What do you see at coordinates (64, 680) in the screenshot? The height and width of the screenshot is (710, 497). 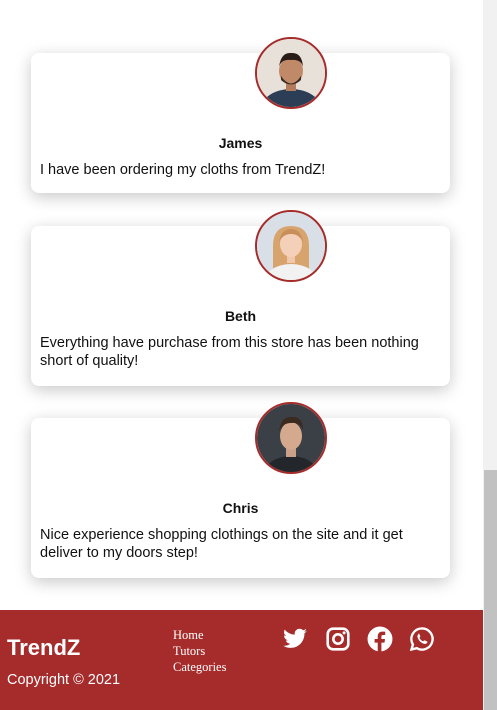 I see `copyright-text: Copyright © 2021` at bounding box center [64, 680].